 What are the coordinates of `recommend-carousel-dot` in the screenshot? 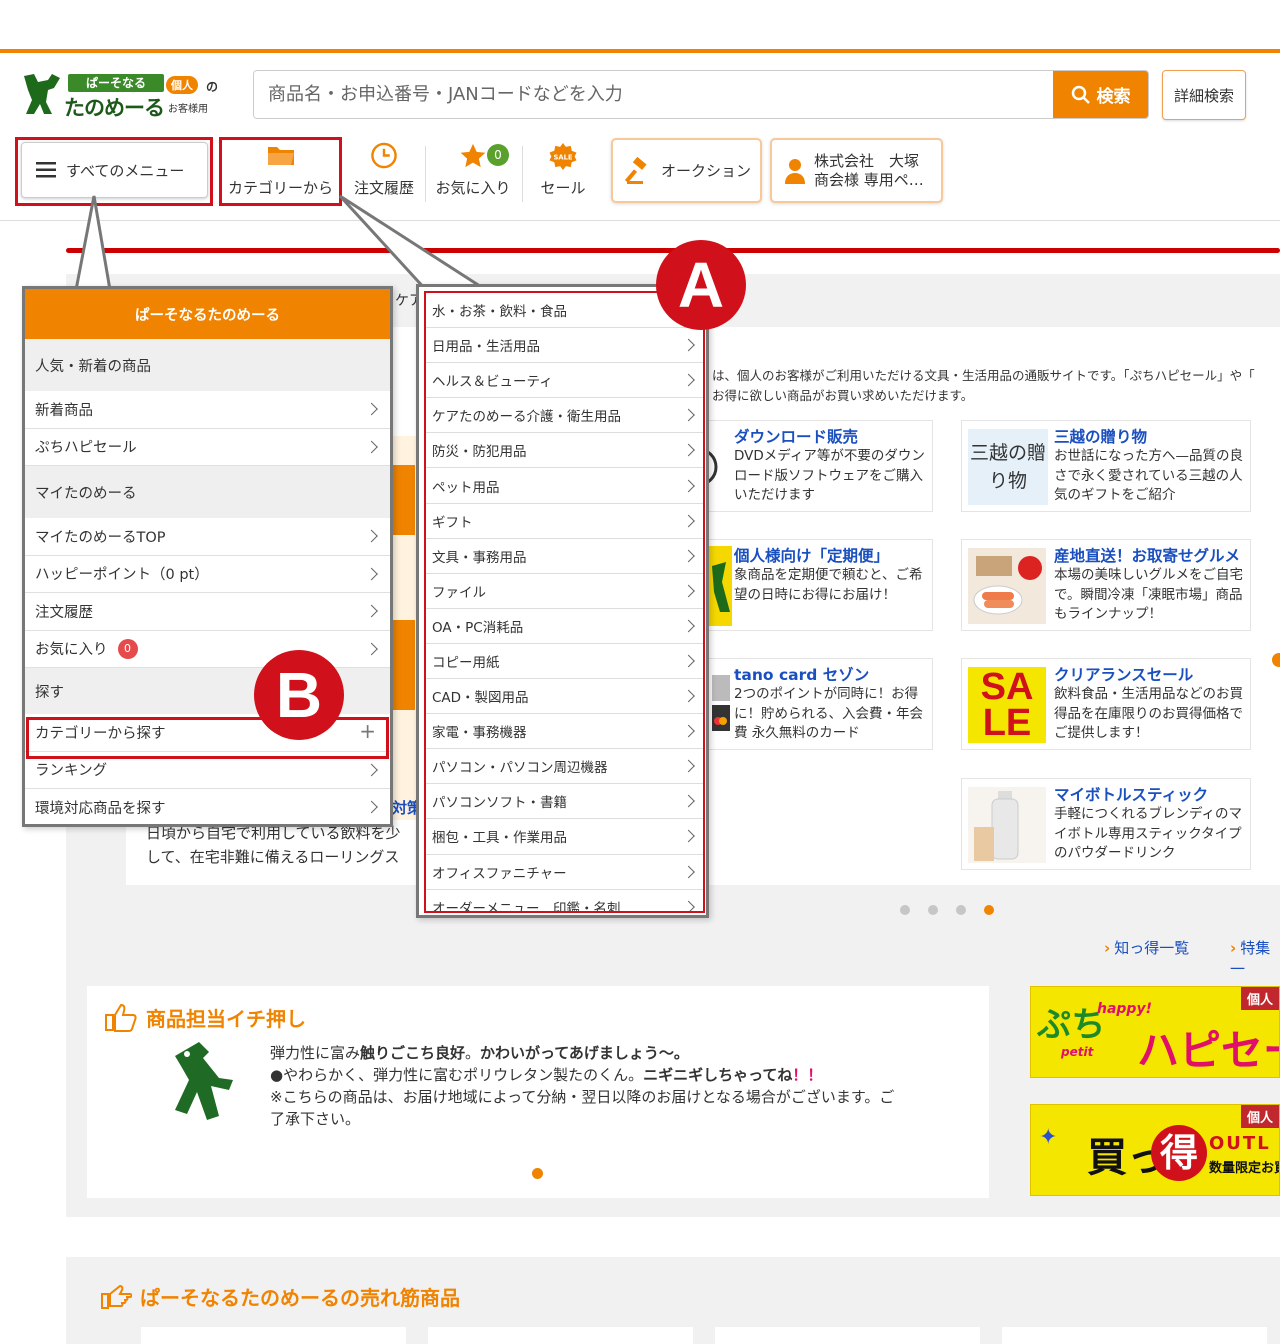 It's located at (537, 1173).